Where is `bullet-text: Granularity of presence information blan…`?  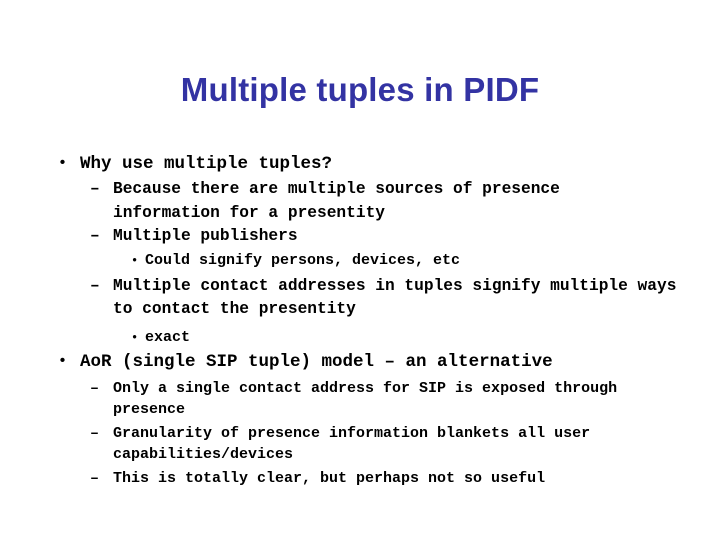
bullet-text: Granularity of presence information blan… is located at coordinates (356, 444).